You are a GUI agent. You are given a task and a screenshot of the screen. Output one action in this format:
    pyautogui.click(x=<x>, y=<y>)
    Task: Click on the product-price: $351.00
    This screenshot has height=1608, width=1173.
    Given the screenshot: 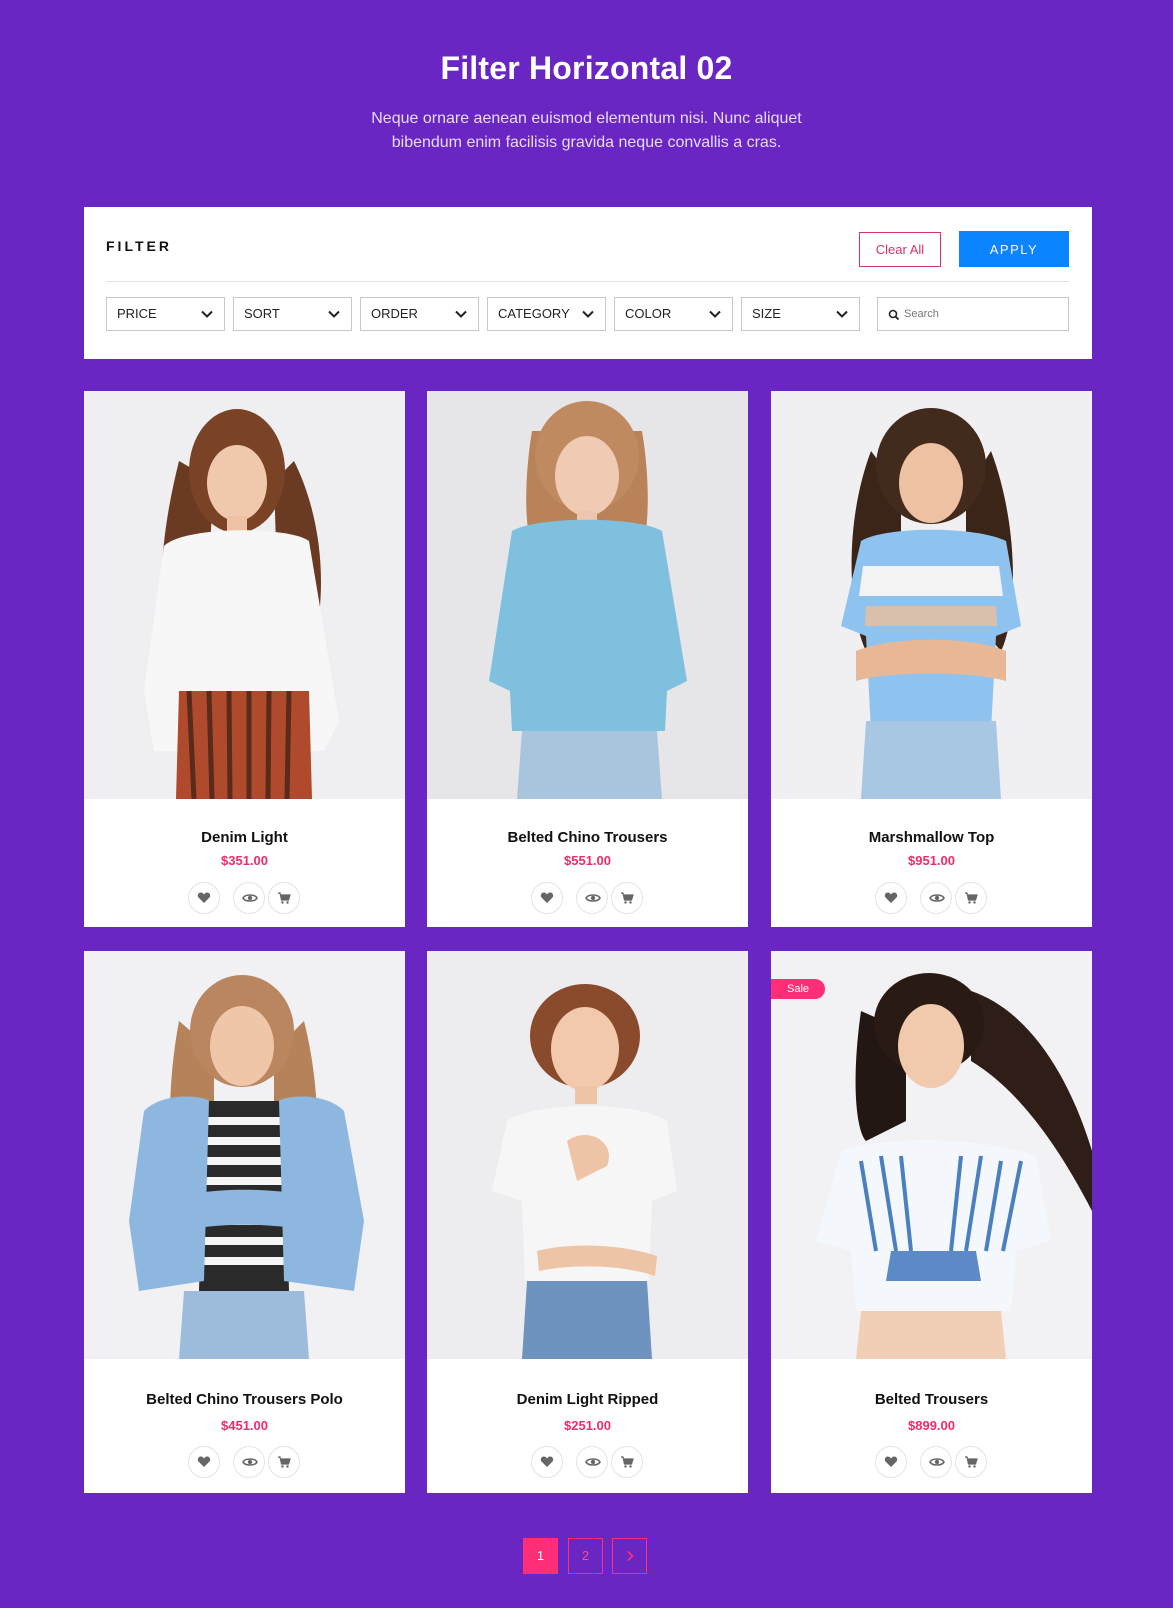 What is the action you would take?
    pyautogui.click(x=244, y=860)
    